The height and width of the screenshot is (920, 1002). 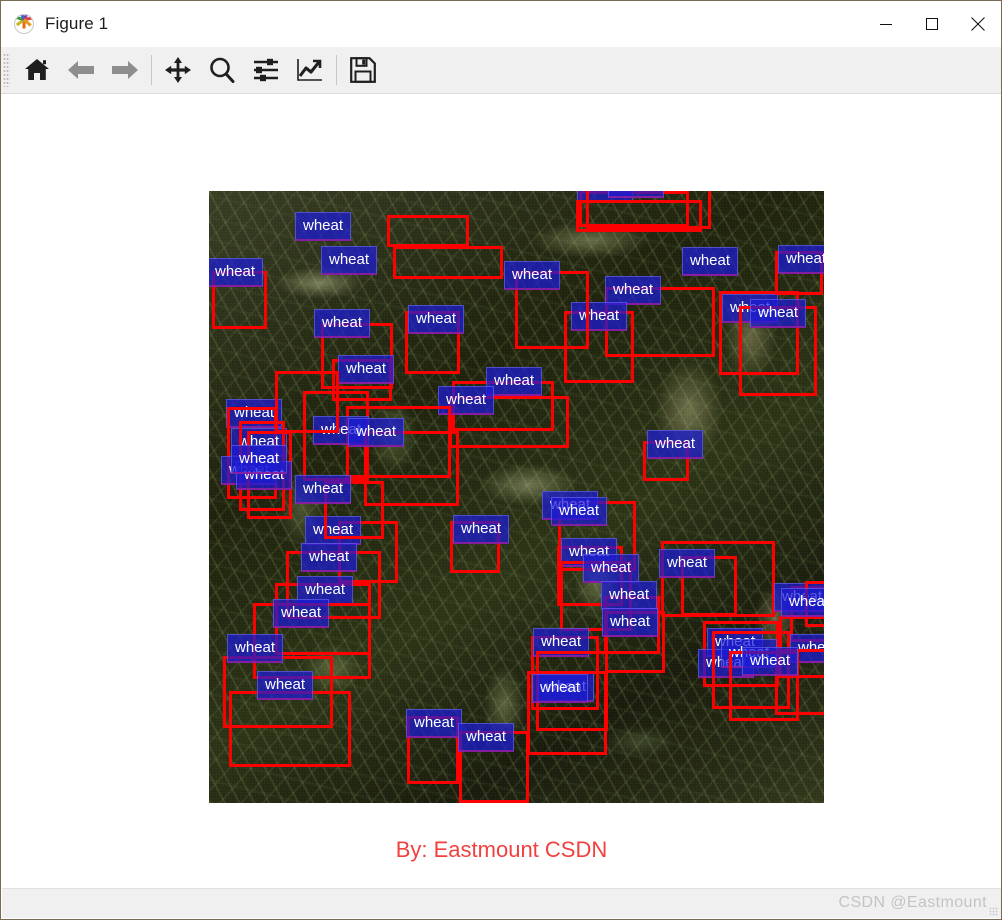 I want to click on move-arrows-icon, so click(x=178, y=70).